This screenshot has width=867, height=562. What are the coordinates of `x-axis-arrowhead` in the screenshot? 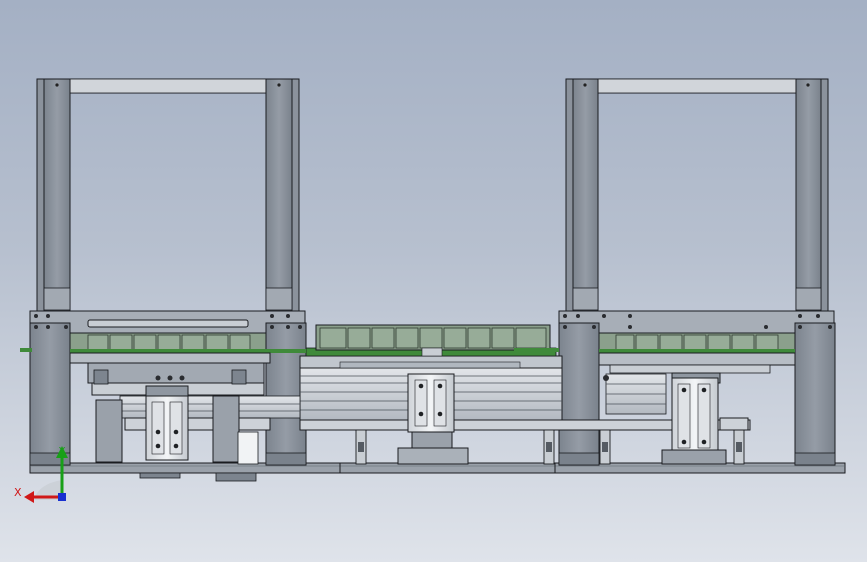 It's located at (29, 497).